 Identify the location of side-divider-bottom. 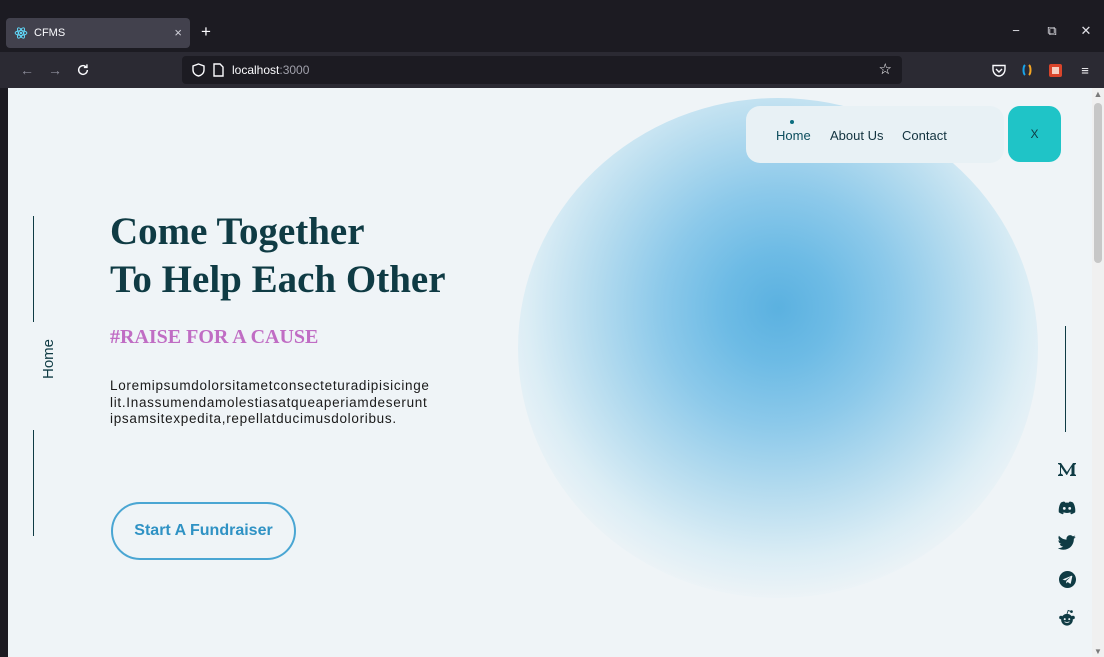
(33, 483).